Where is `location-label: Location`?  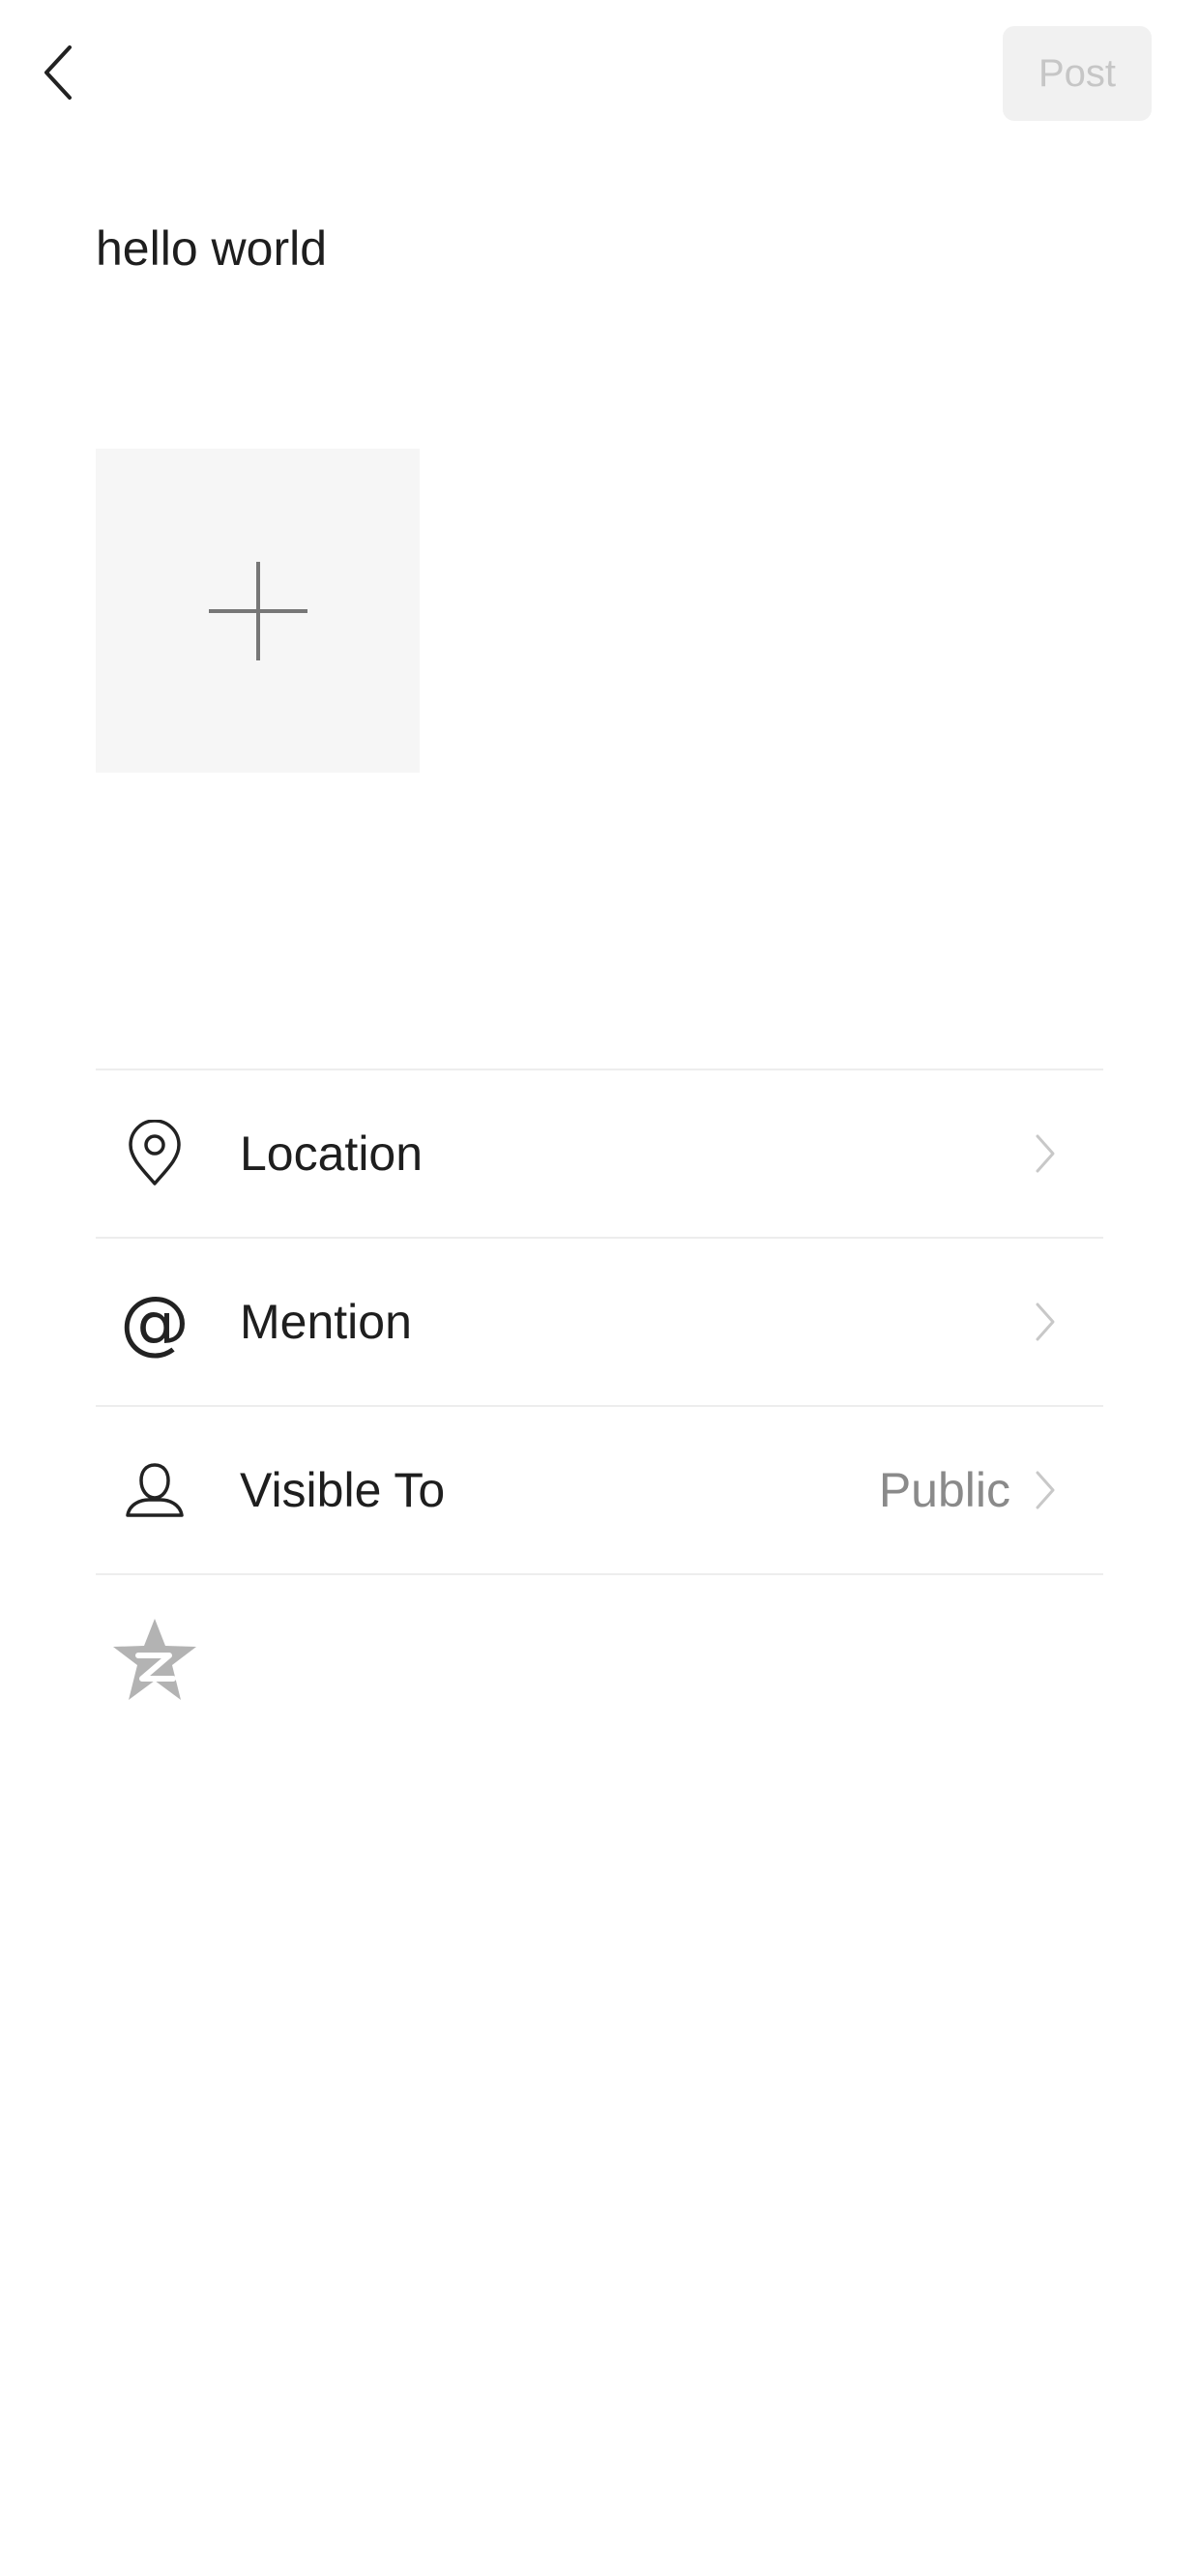
location-label: Location is located at coordinates (332, 1154).